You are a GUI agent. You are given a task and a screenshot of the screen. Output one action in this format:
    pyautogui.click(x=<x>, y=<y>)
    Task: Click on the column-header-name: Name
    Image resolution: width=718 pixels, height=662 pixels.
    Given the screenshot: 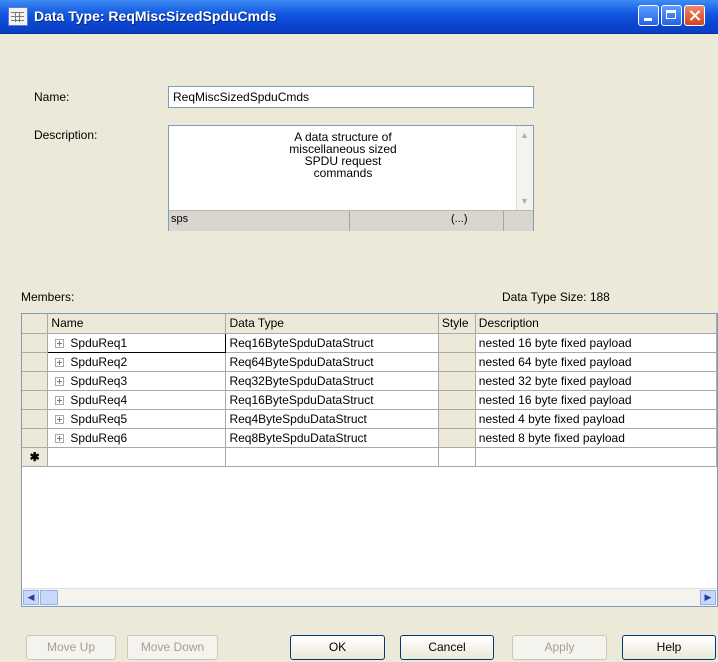 What is the action you would take?
    pyautogui.click(x=137, y=324)
    